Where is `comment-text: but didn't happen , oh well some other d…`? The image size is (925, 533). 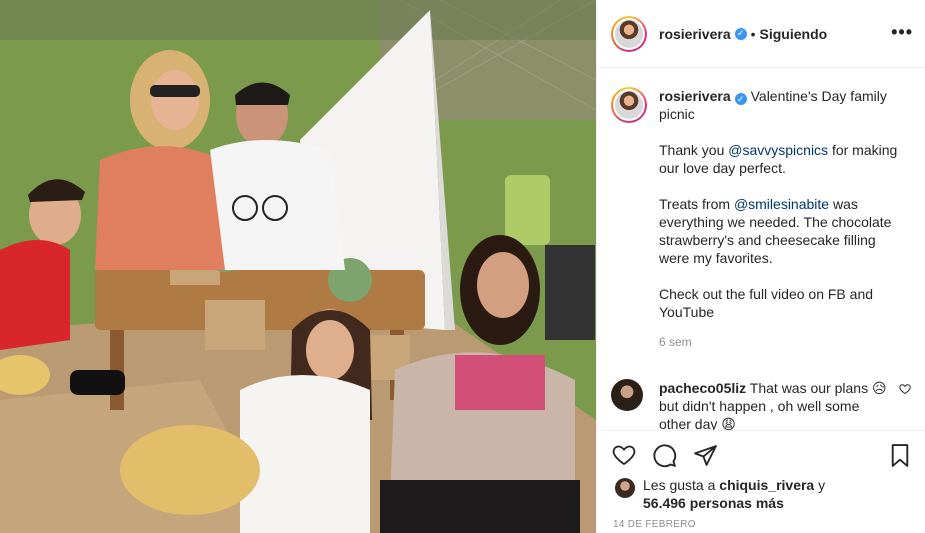 comment-text: but didn't happen , oh well some other d… is located at coordinates (759, 414).